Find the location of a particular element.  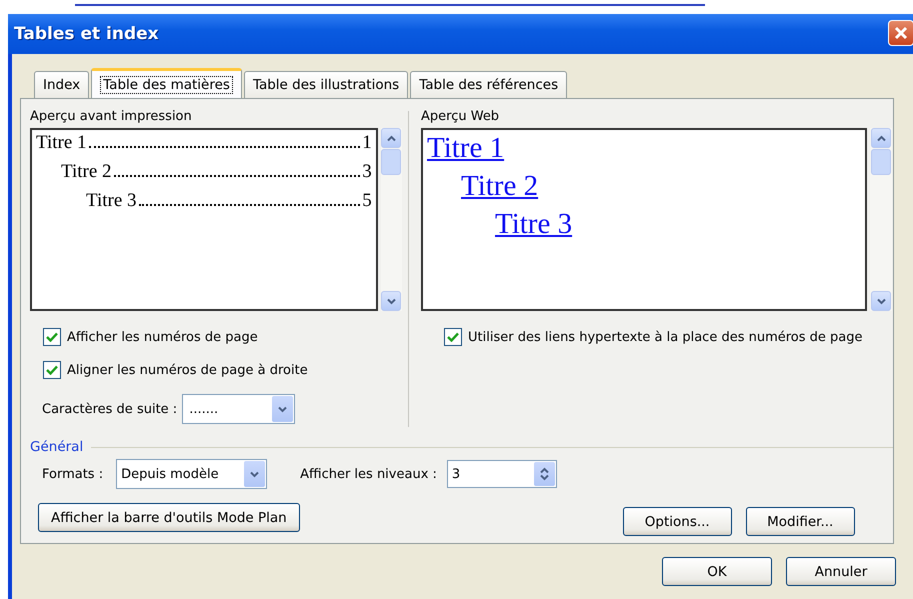

checkbox-label: Afficher les numéros de page is located at coordinates (162, 337).